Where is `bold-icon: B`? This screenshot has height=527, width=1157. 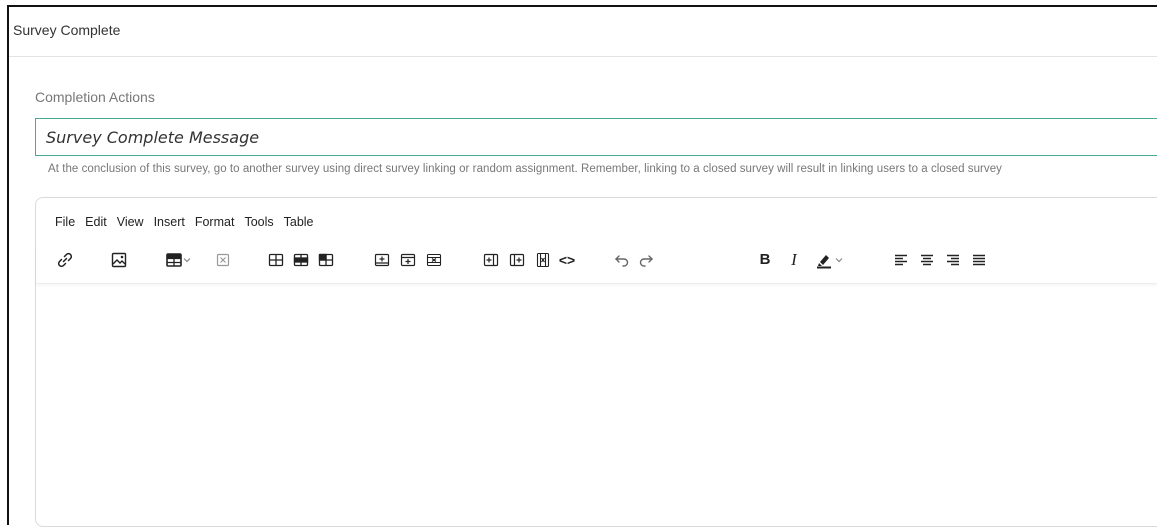 bold-icon: B is located at coordinates (765, 260).